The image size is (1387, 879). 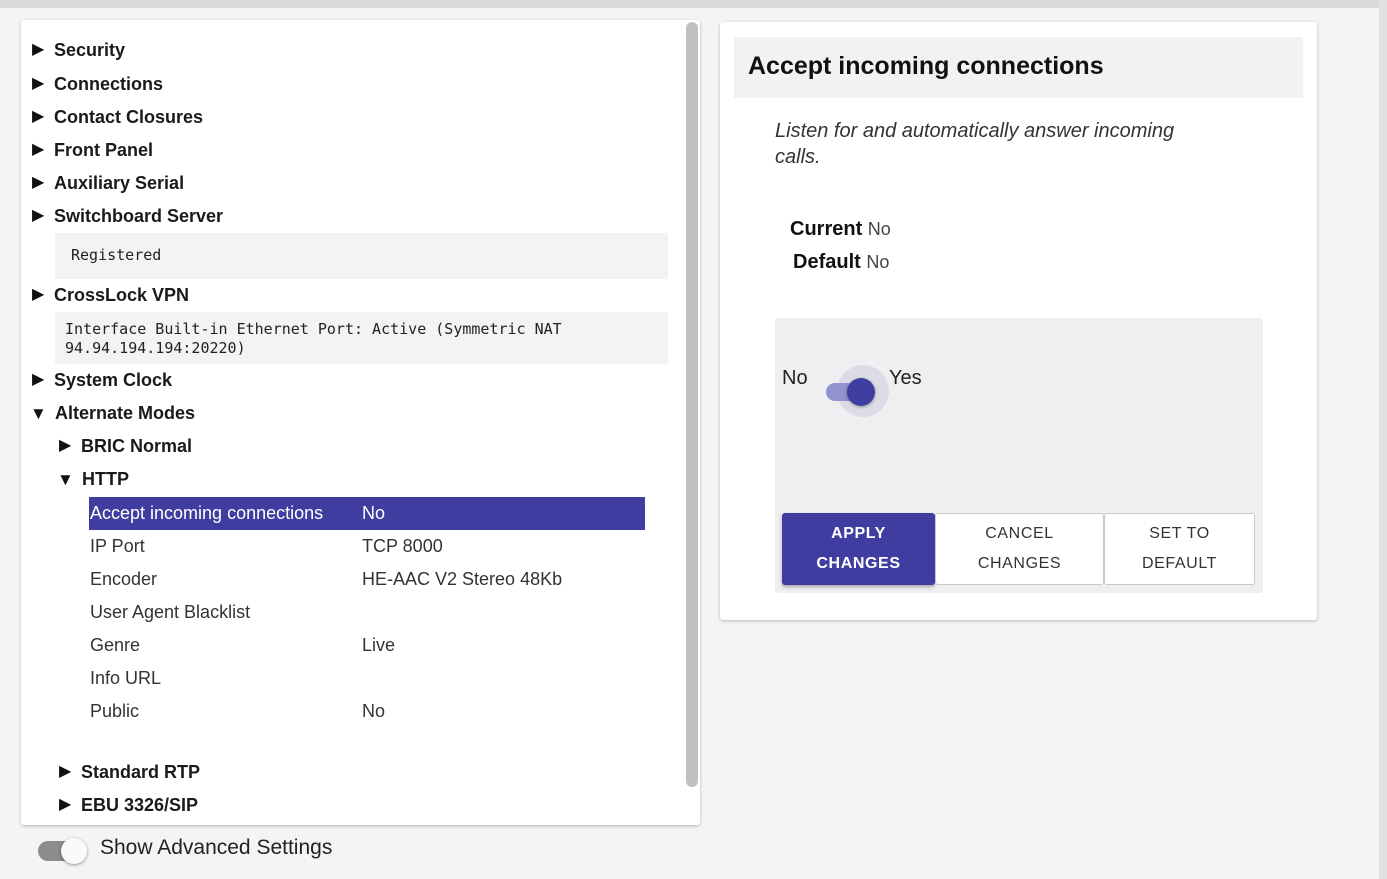 I want to click on tree-item-connections: ▶ Connections, so click(x=97, y=84).